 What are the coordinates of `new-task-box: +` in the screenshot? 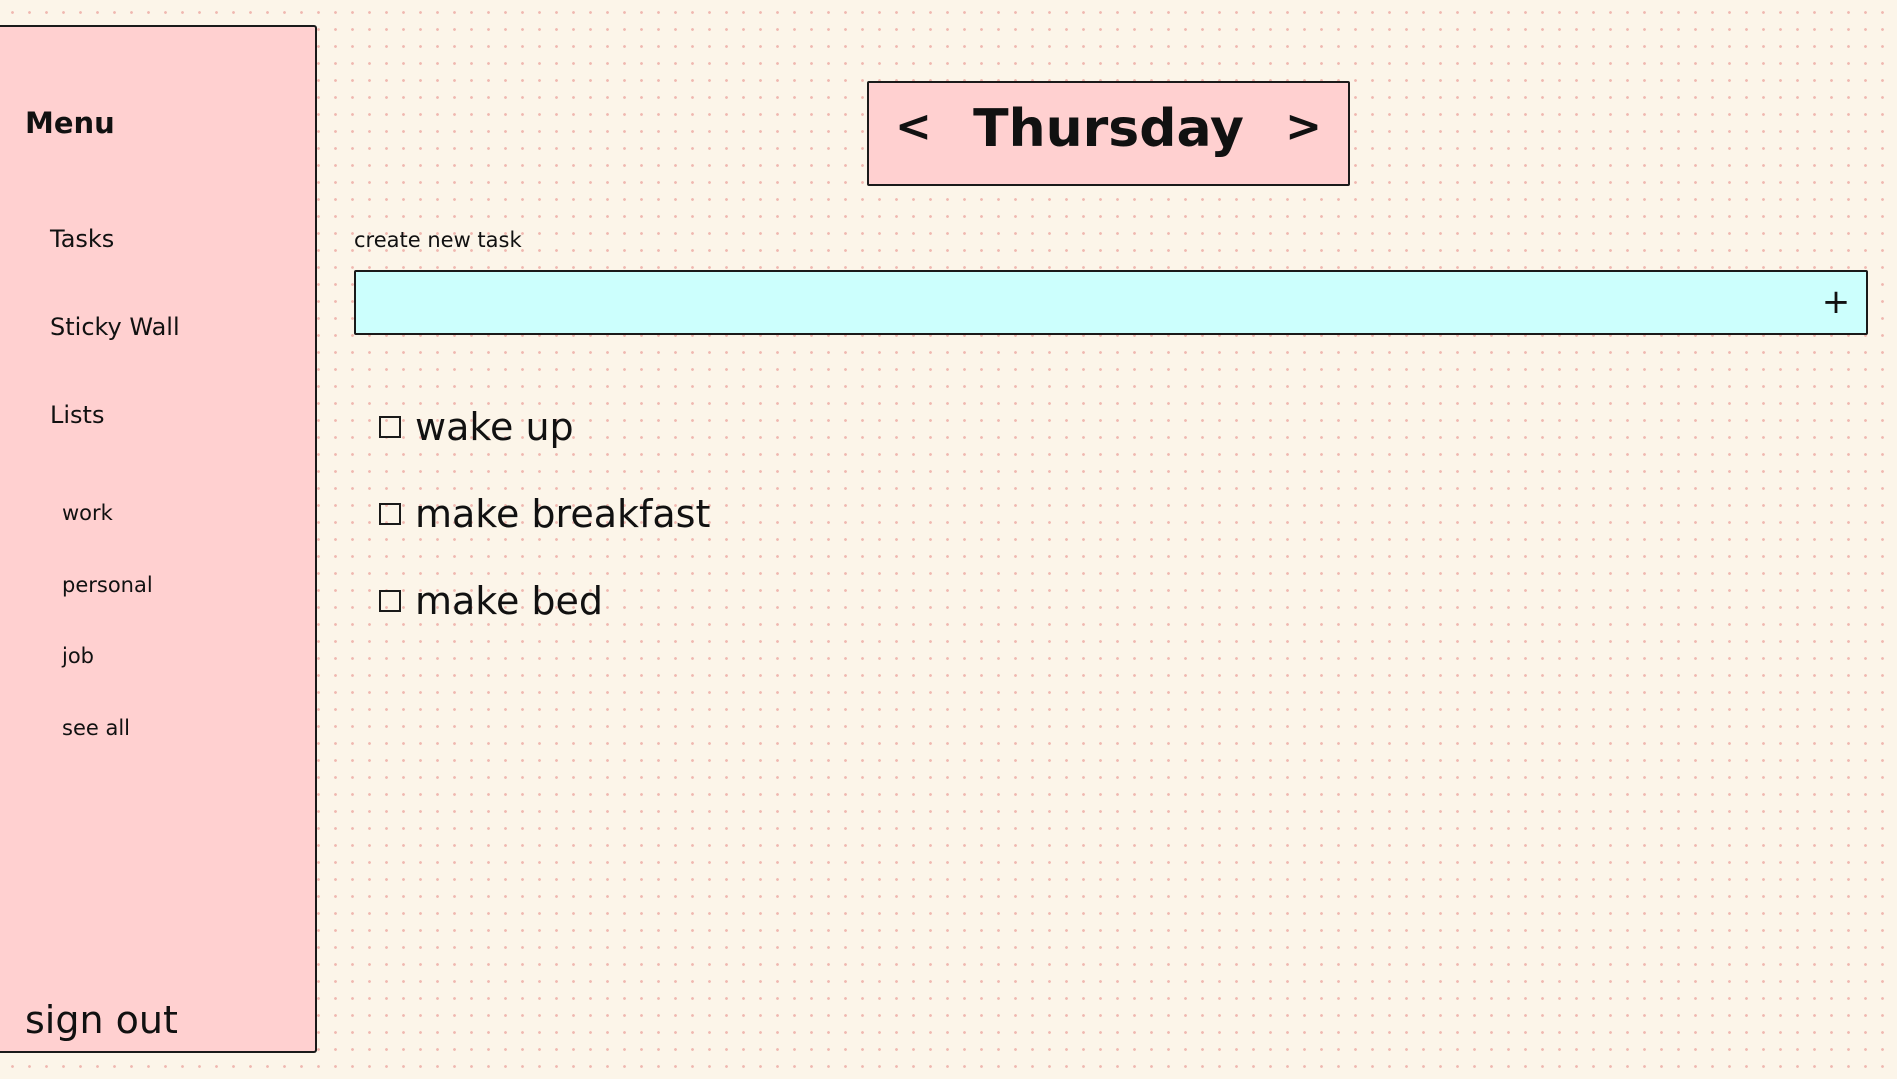 It's located at (1111, 302).